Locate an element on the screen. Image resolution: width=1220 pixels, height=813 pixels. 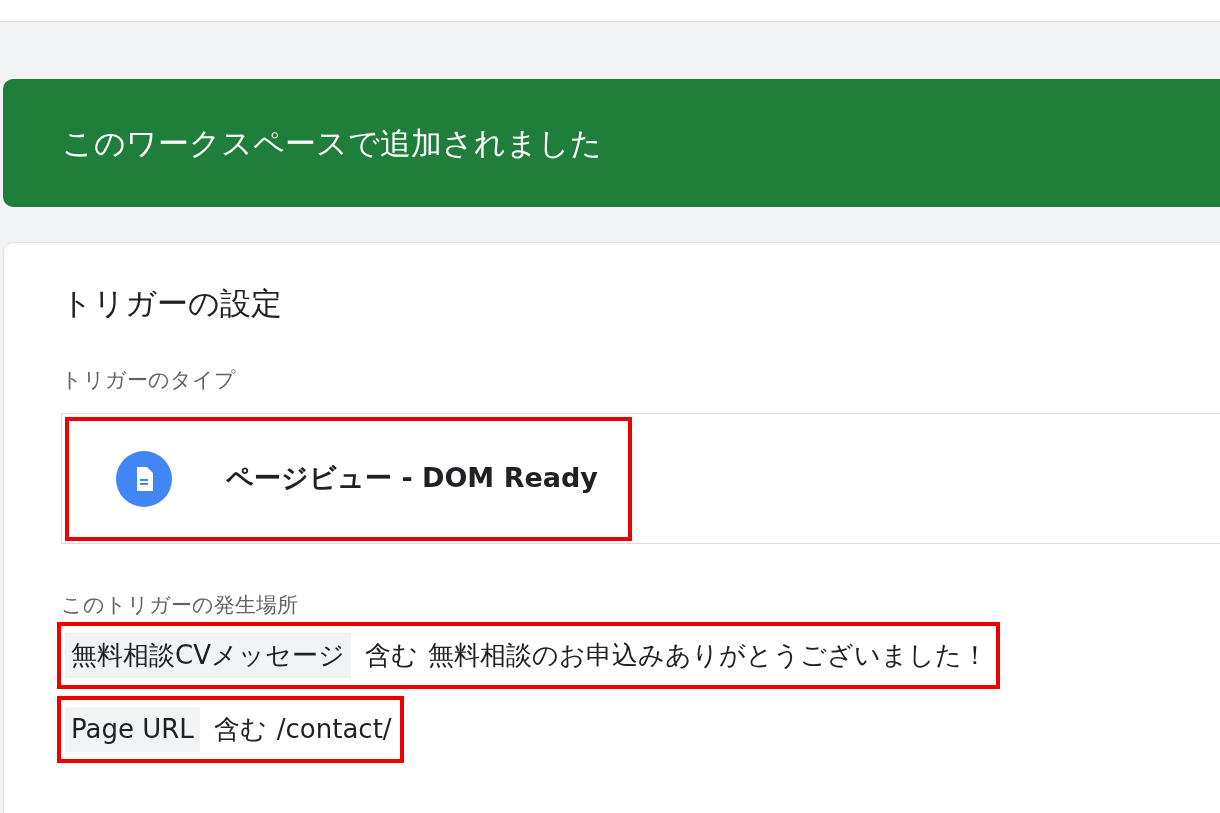
card-title: トリガーの設定 is located at coordinates (172, 303).